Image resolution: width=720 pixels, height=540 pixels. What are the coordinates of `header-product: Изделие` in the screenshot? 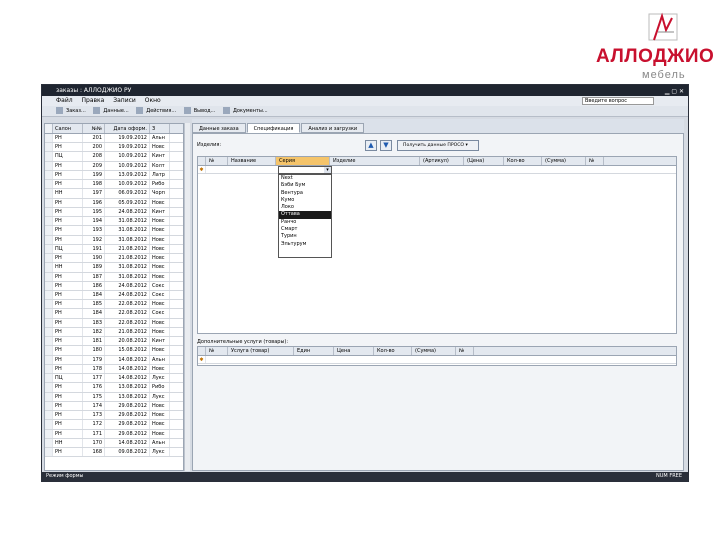 It's located at (375, 161).